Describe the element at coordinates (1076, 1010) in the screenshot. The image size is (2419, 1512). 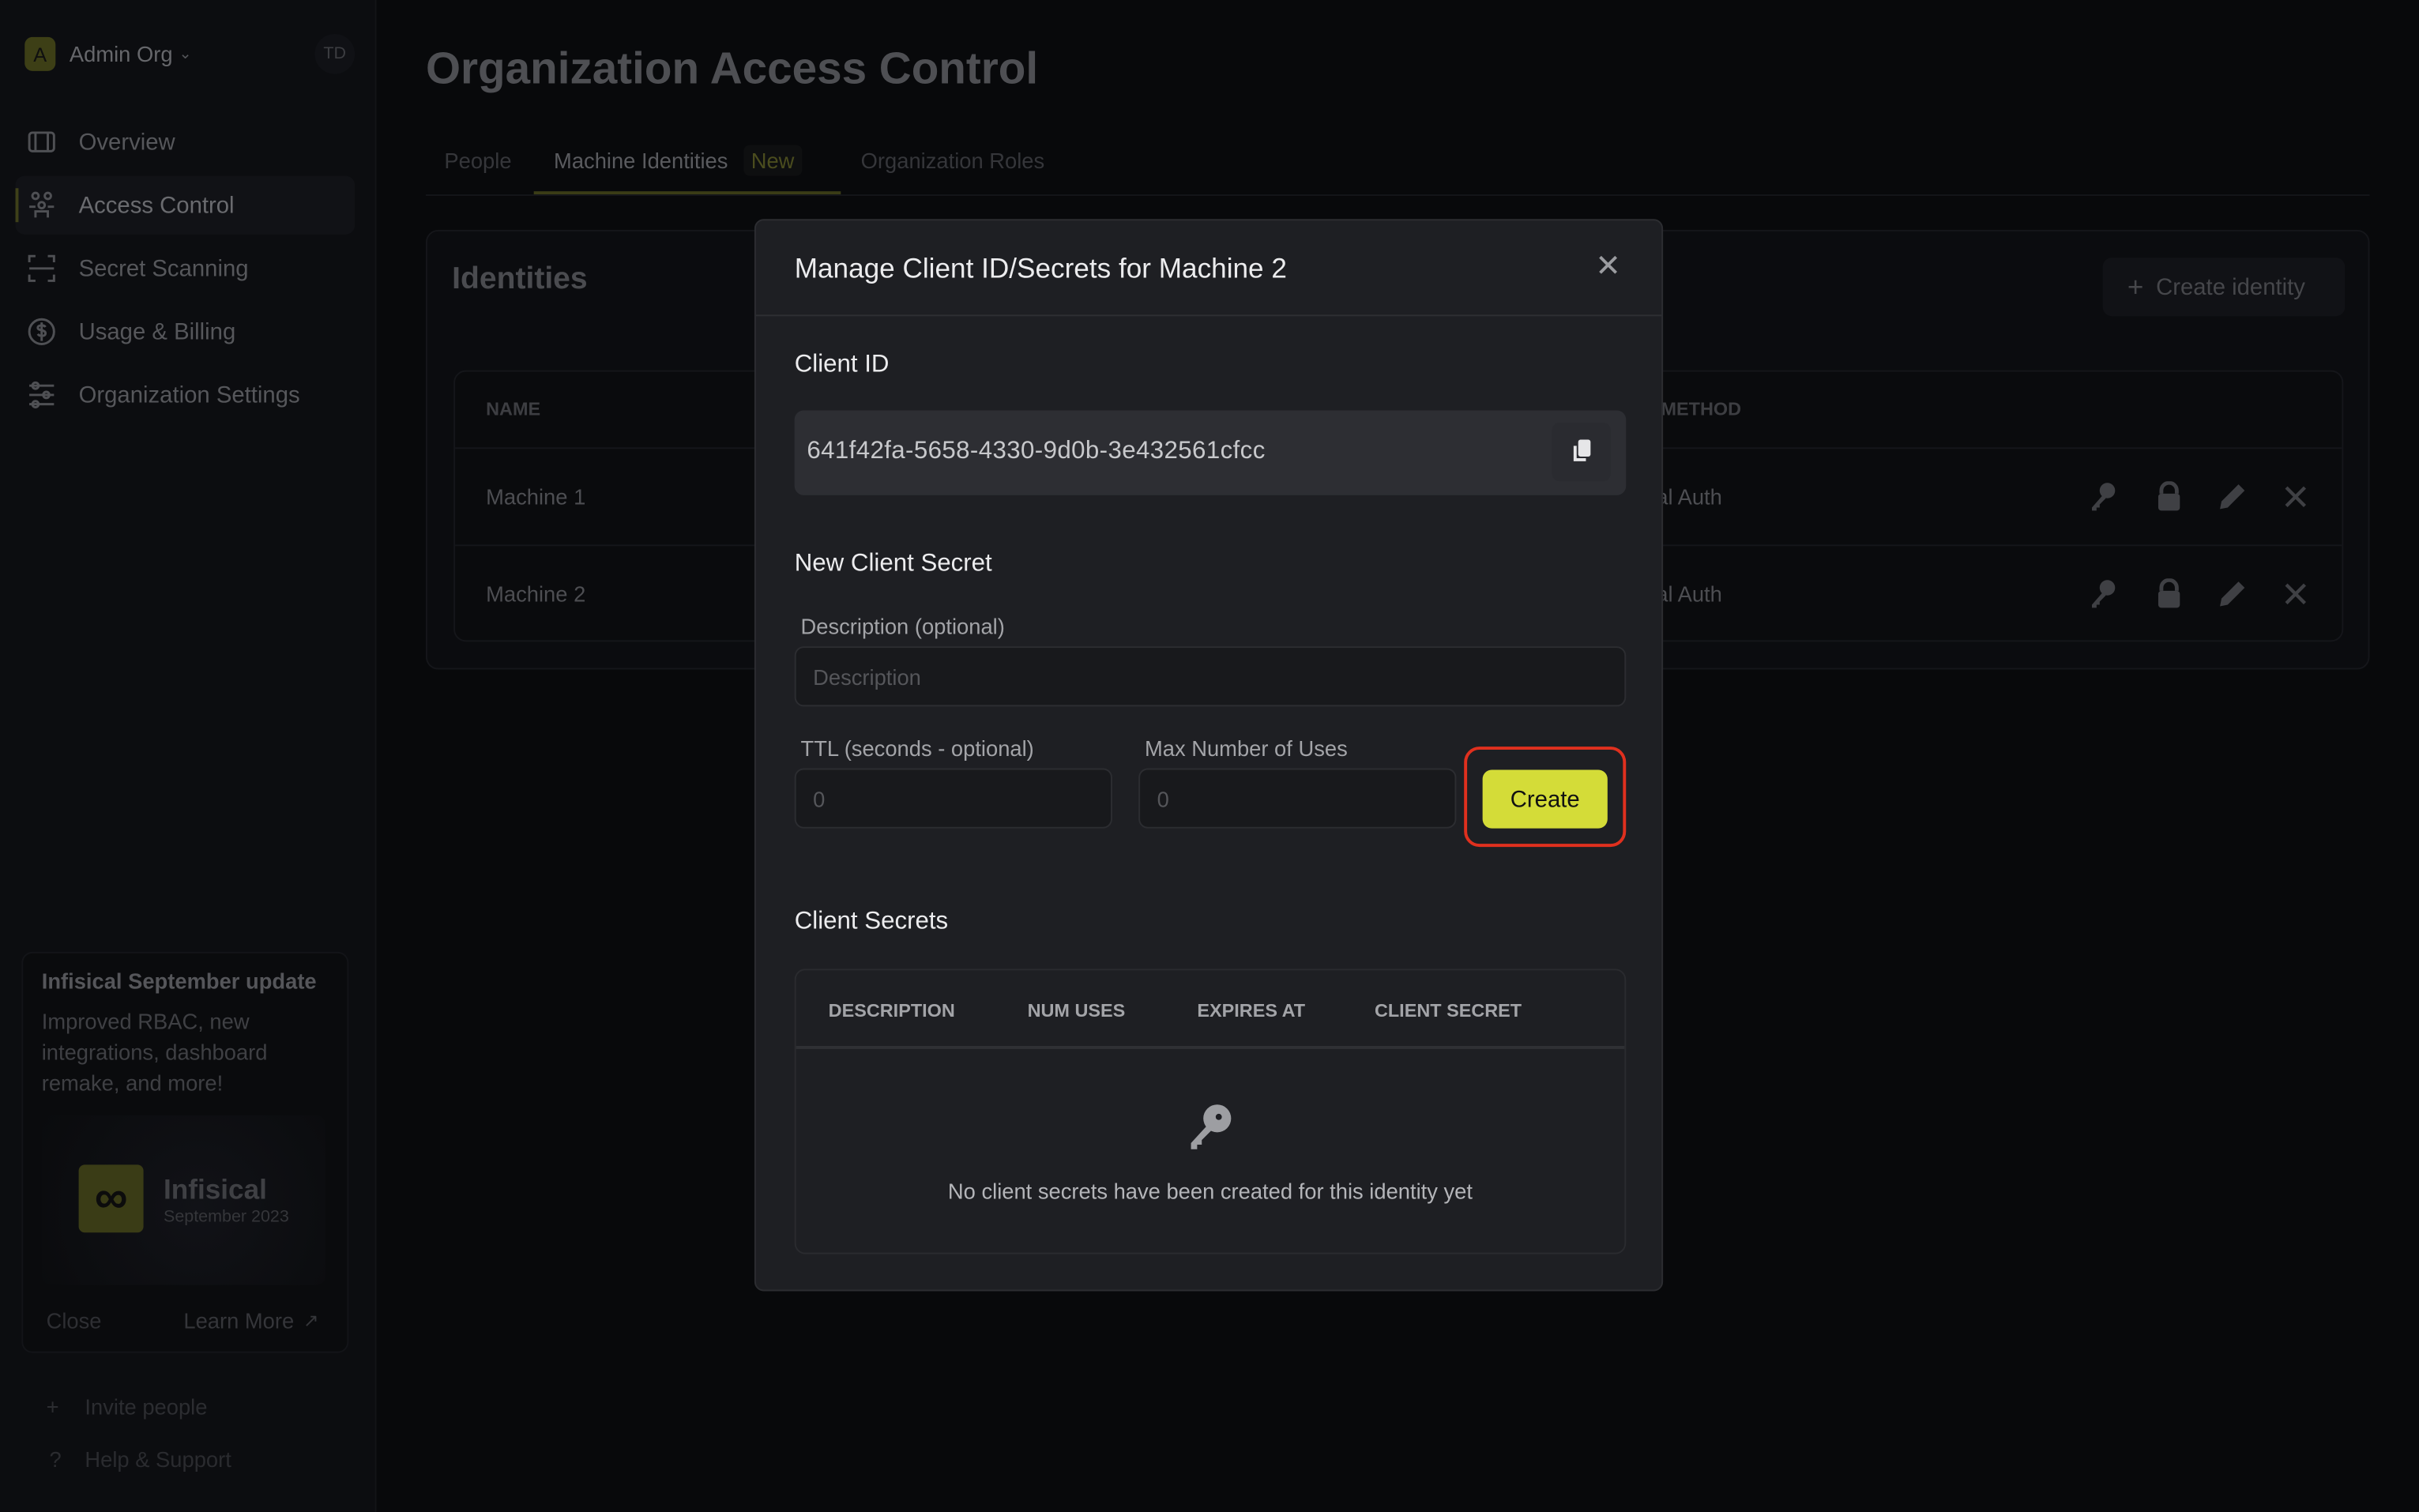
I see `column-header-num-uses: NUM USES` at that location.